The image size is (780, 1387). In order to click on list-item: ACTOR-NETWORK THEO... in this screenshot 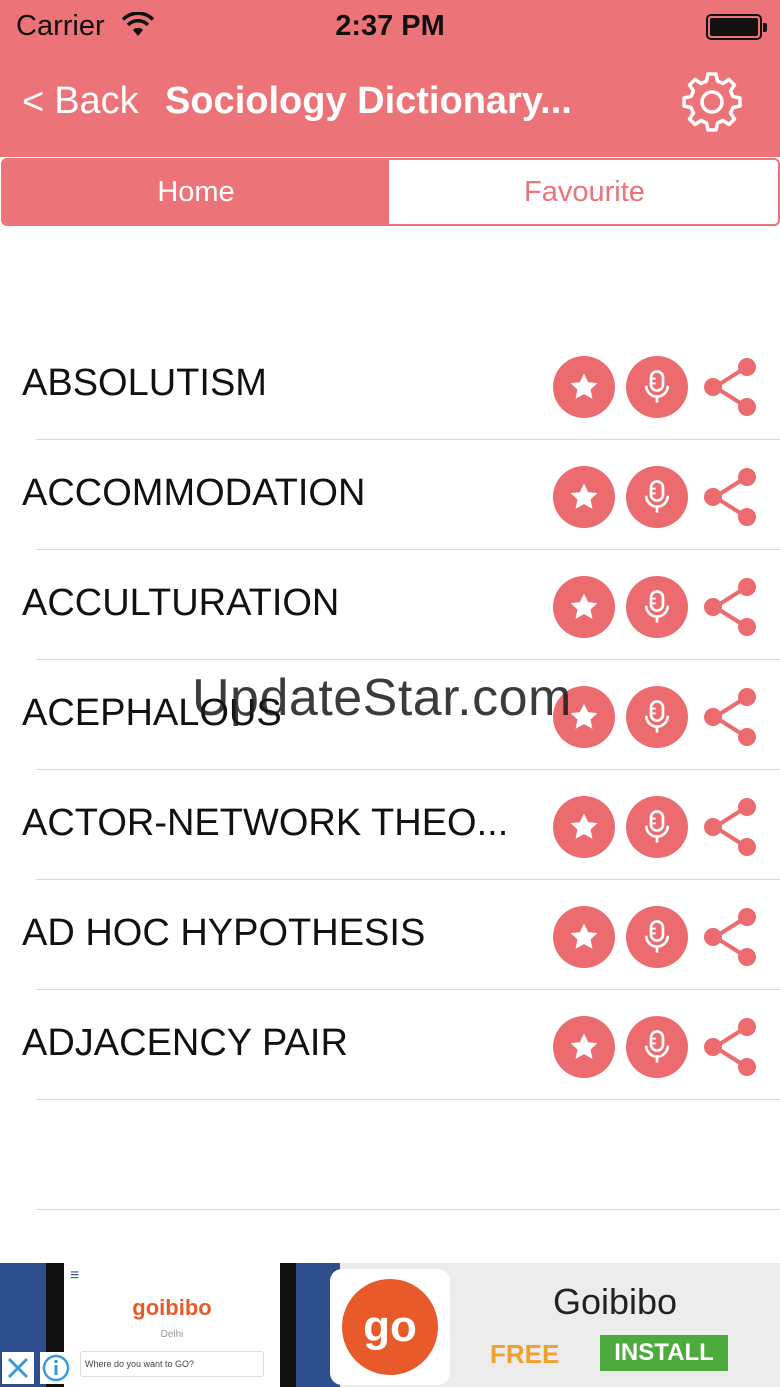, I will do `click(390, 825)`.